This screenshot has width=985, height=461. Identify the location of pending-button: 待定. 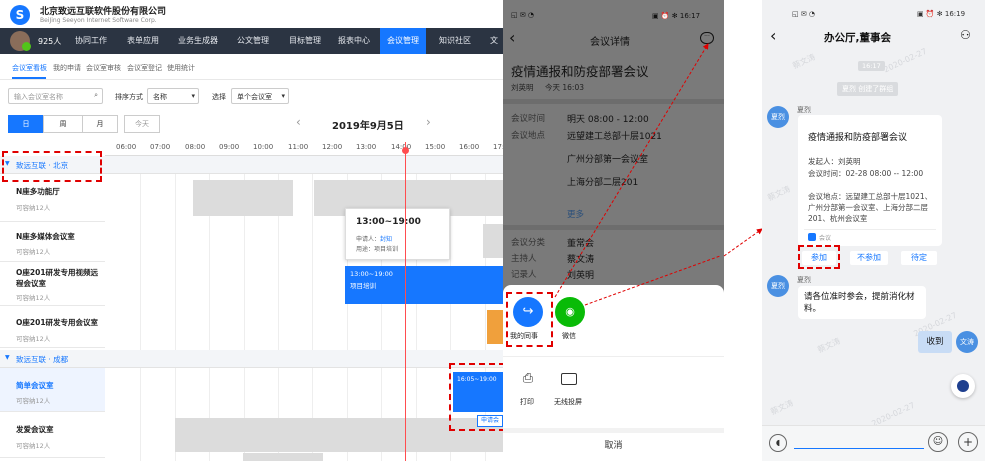
(919, 258).